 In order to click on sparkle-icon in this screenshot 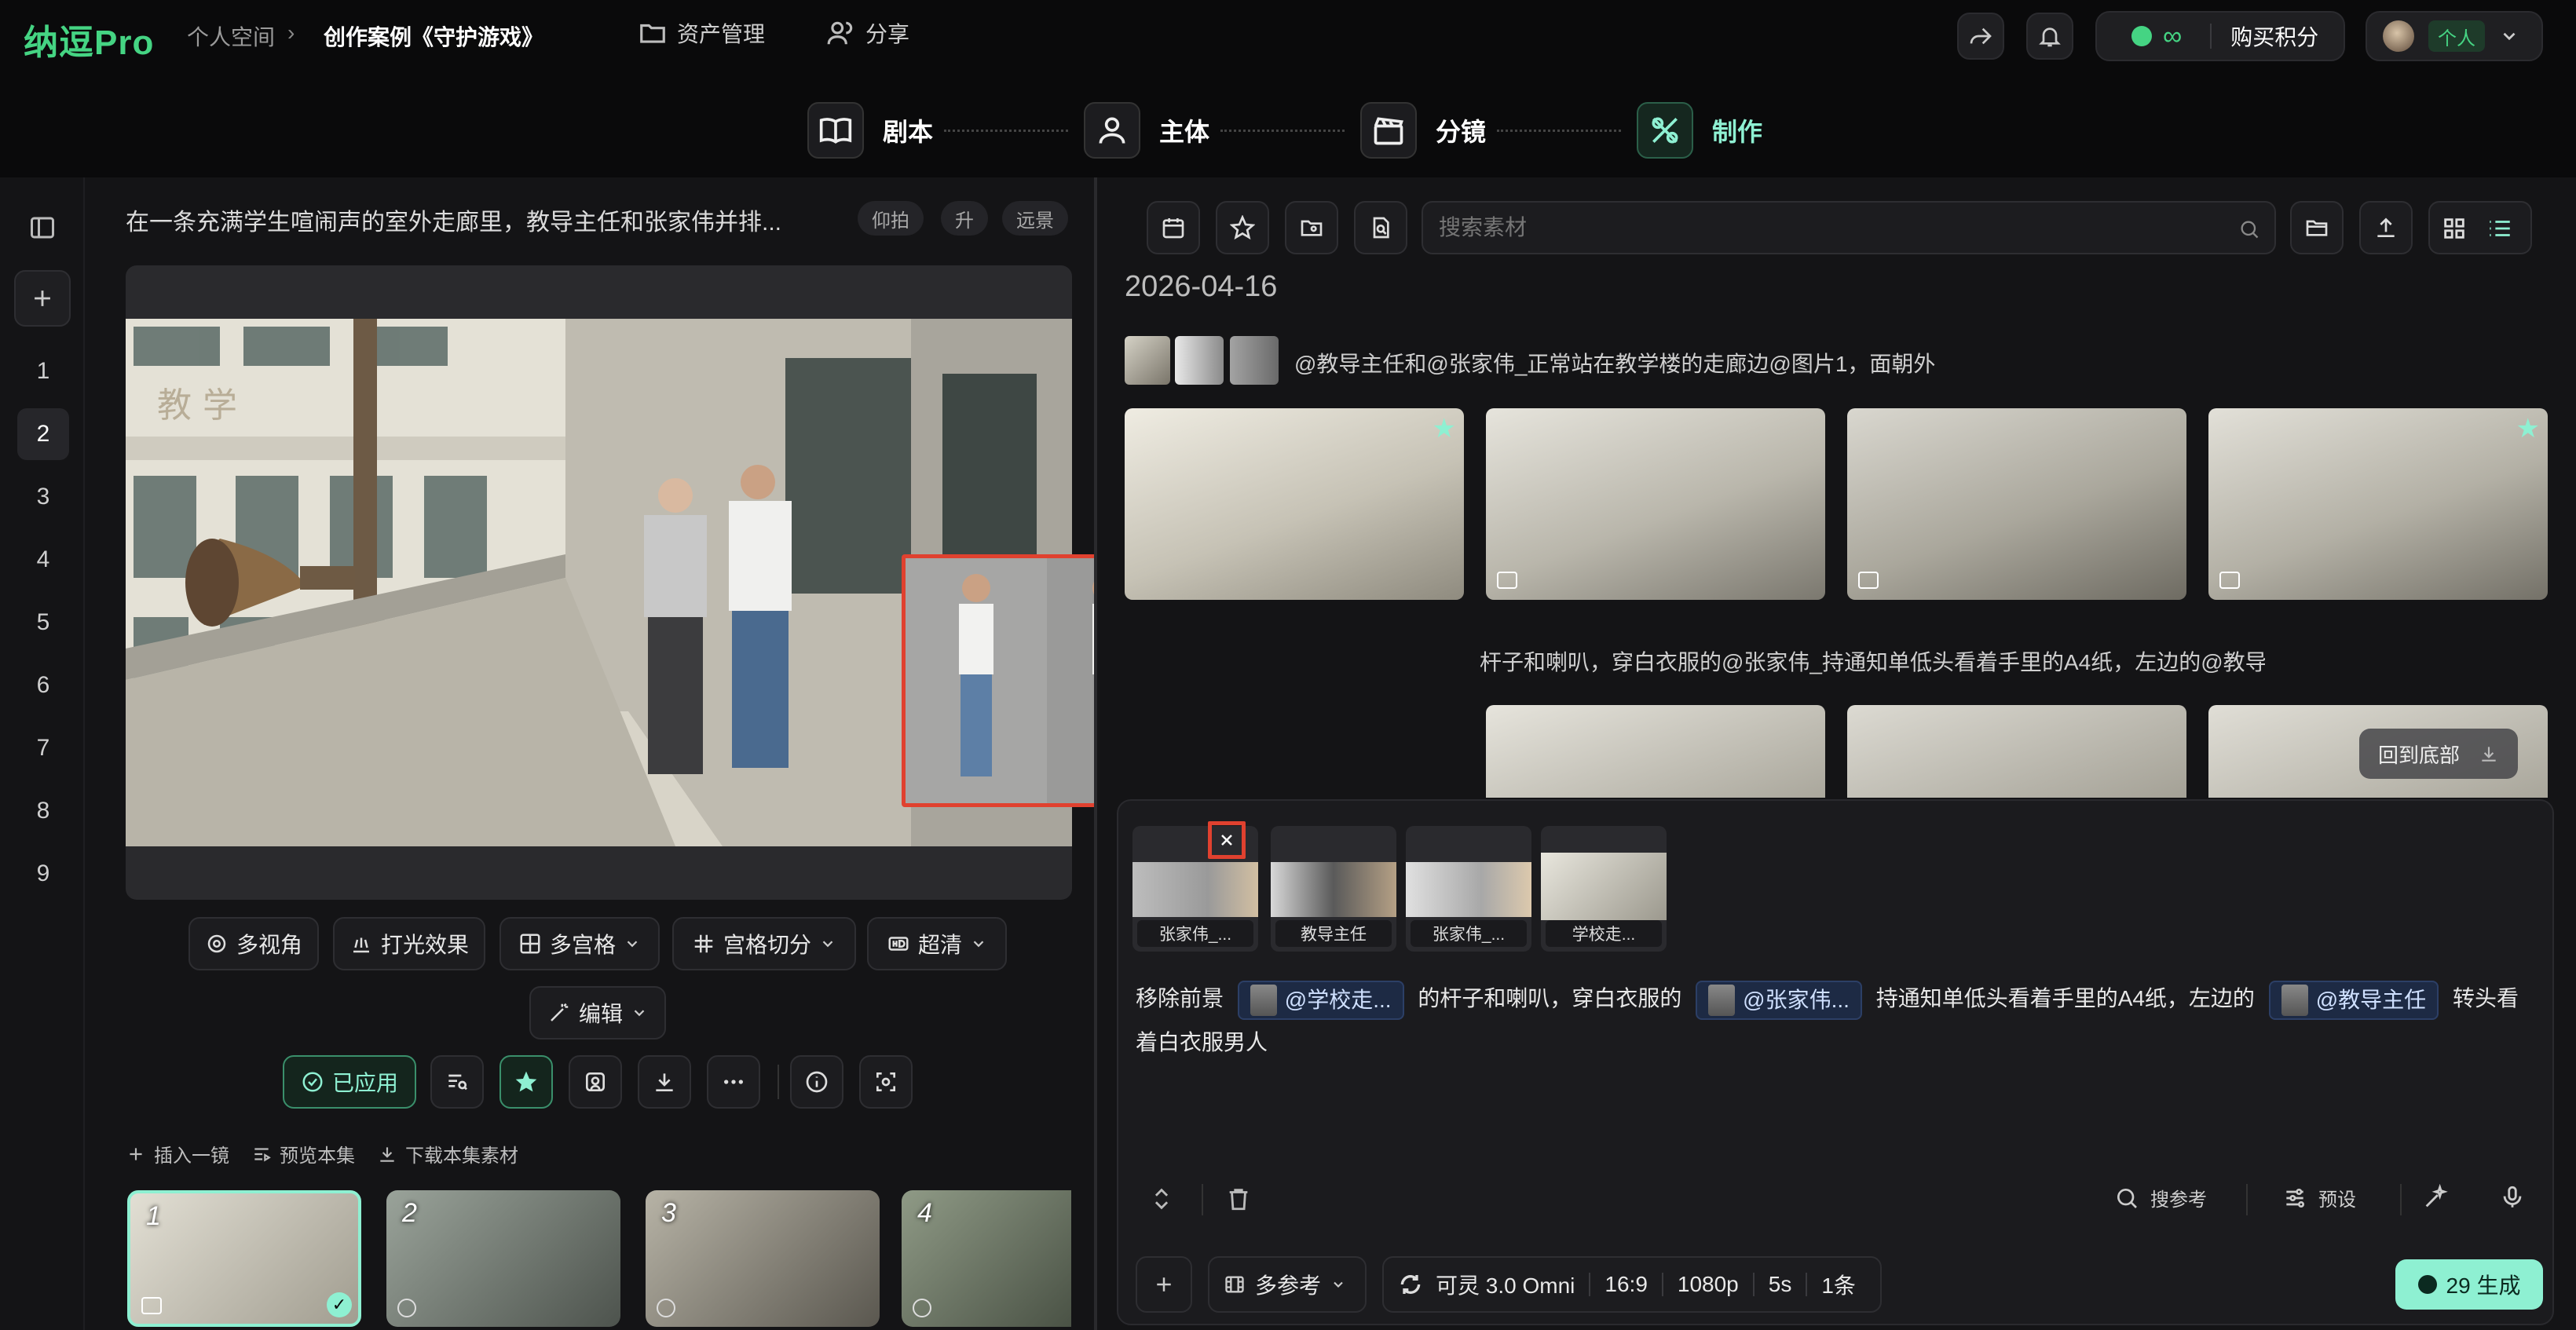, I will do `click(2436, 1197)`.